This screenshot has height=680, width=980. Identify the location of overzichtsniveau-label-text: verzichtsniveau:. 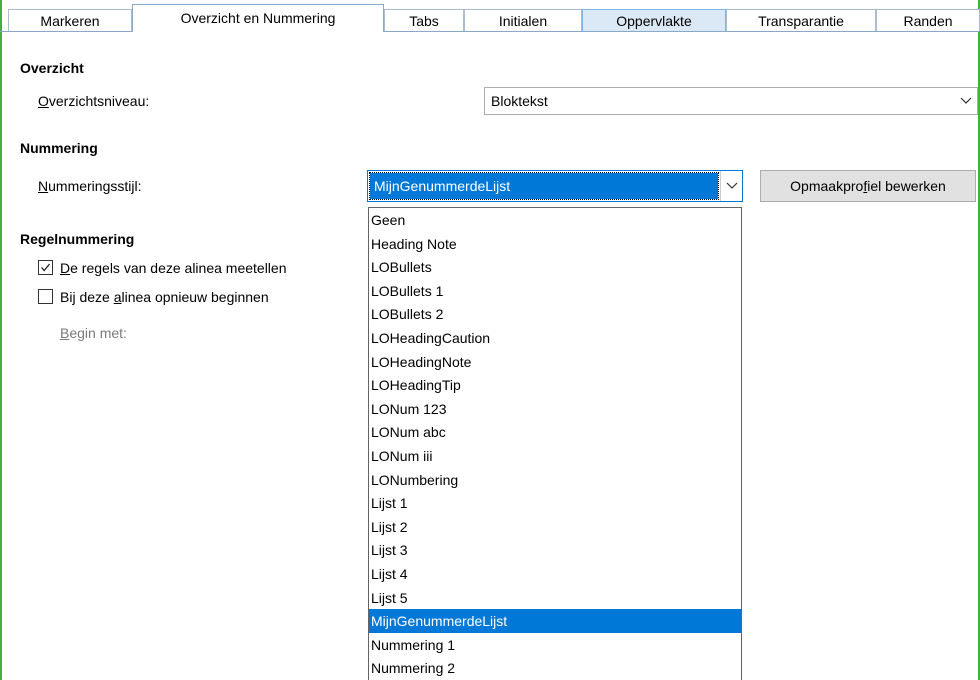
(99, 101).